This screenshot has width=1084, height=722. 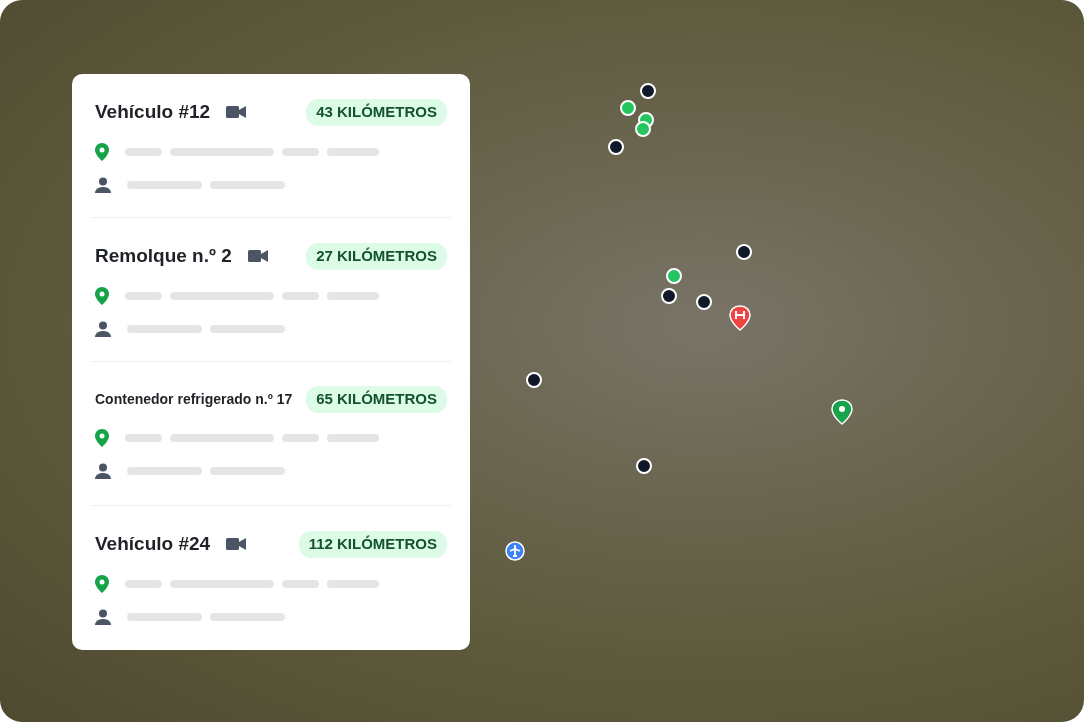 I want to click on distance-badge: 27 KILÓMETROS, so click(x=376, y=256).